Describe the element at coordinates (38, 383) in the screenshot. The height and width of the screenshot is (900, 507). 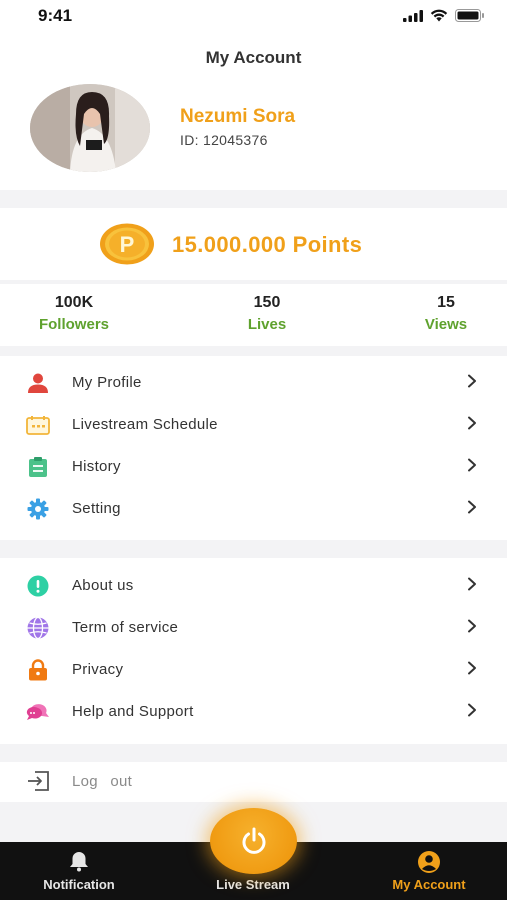
I see `user-icon` at that location.